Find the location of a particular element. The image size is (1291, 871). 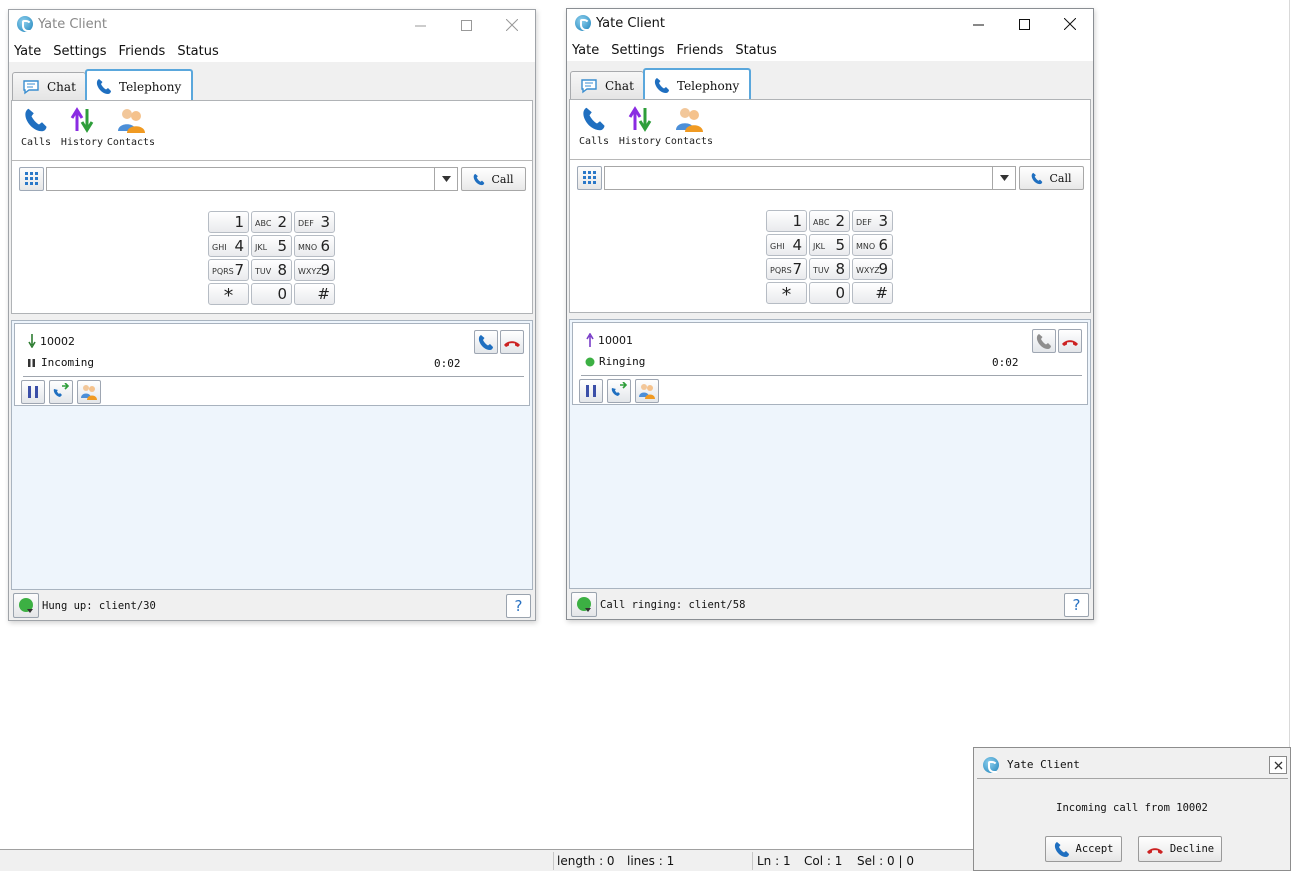

key-digit: 3 is located at coordinates (883, 221).